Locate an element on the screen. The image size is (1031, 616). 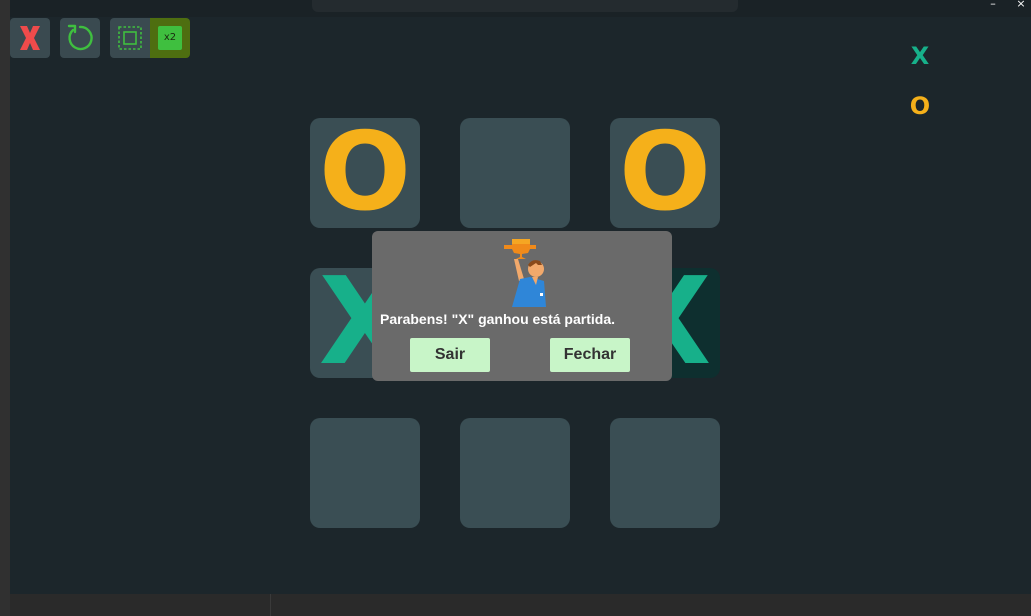
board-cell-1: O is located at coordinates (365, 173).